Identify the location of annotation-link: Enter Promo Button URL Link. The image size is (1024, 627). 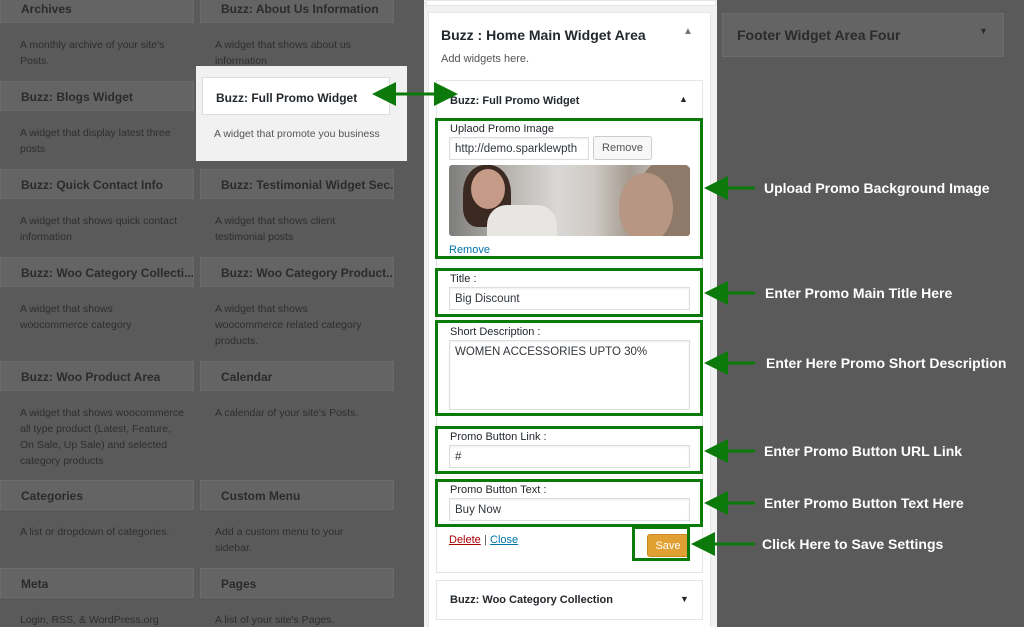
(863, 451).